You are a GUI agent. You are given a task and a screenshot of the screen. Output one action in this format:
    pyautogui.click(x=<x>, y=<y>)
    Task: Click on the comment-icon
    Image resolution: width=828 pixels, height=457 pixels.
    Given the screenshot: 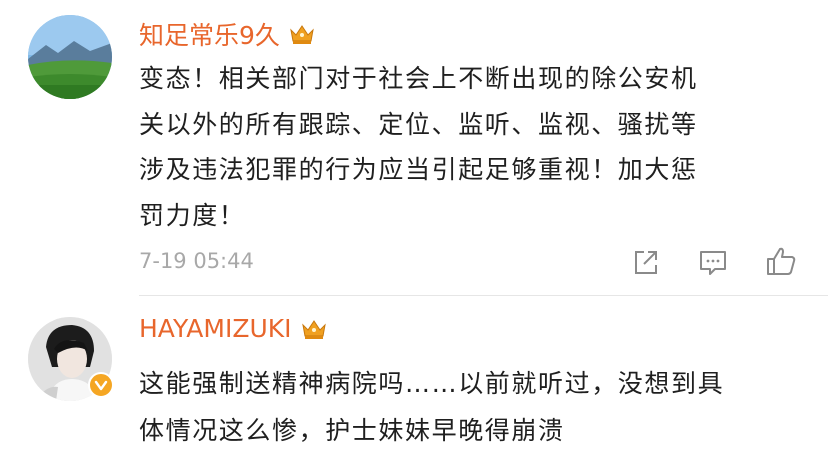 What is the action you would take?
    pyautogui.click(x=713, y=265)
    